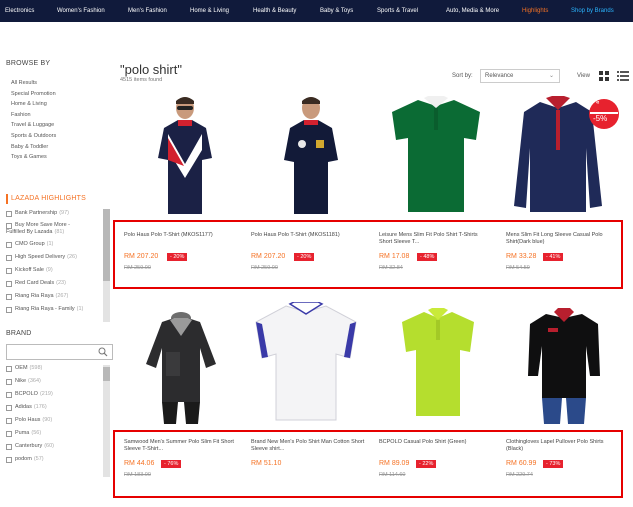 This screenshot has height=507, width=633. Describe the element at coordinates (137, 475) in the screenshot. I see `original-price: RM 183.00` at that location.